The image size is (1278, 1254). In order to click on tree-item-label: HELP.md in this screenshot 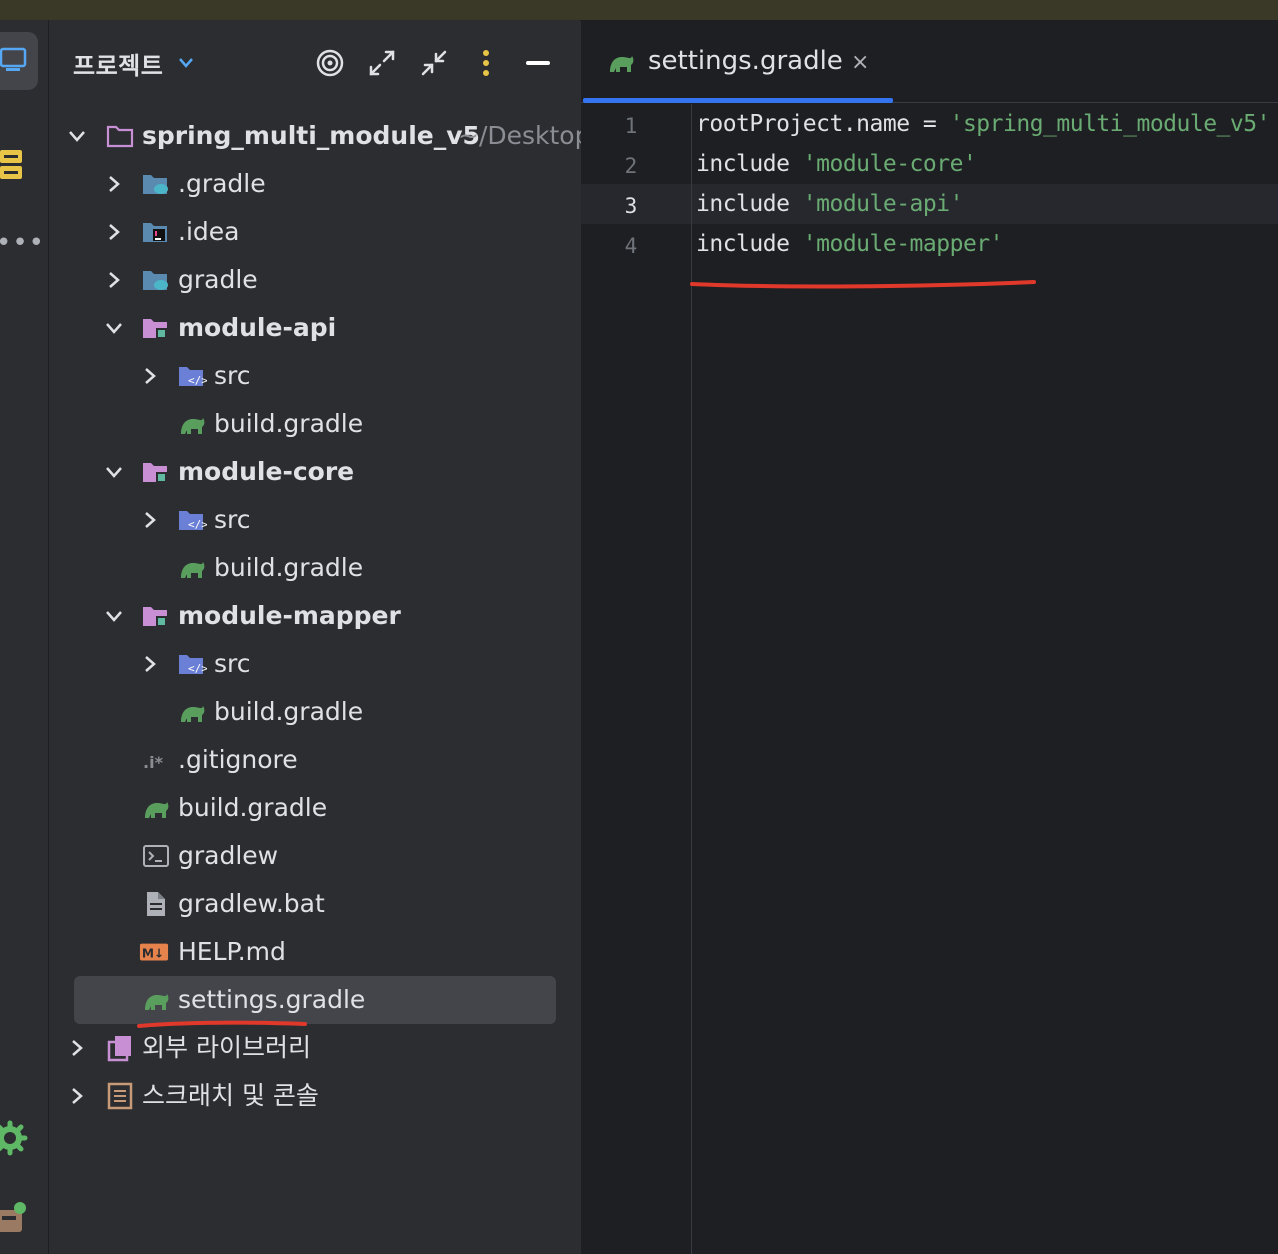, I will do `click(232, 951)`.